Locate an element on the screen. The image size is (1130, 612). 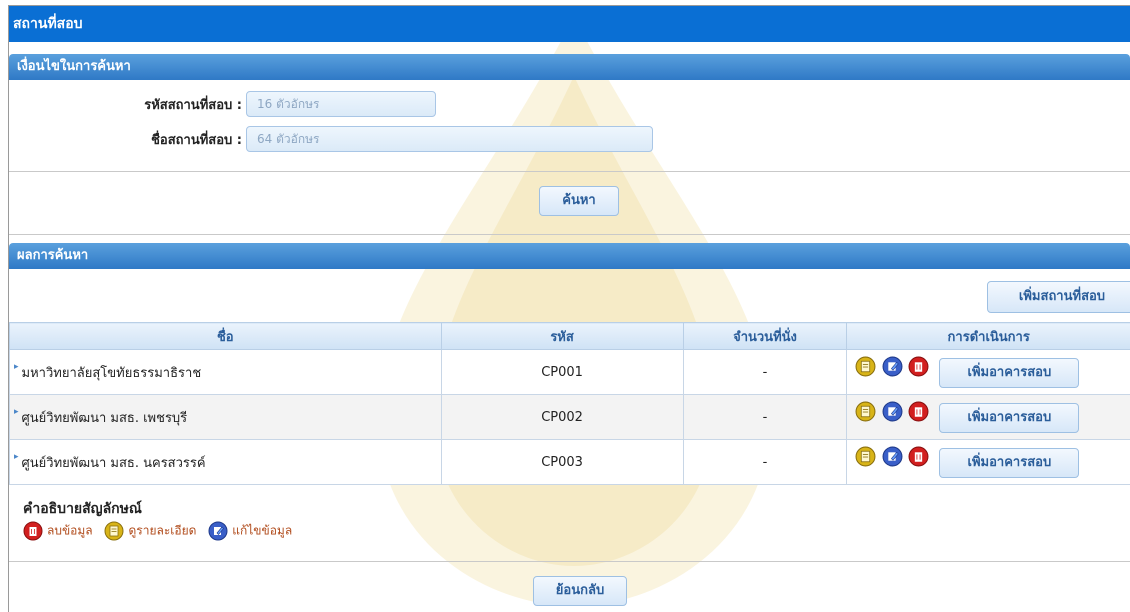
place-code-label: รหัสสถานที่สอบ : is located at coordinates (193, 105).